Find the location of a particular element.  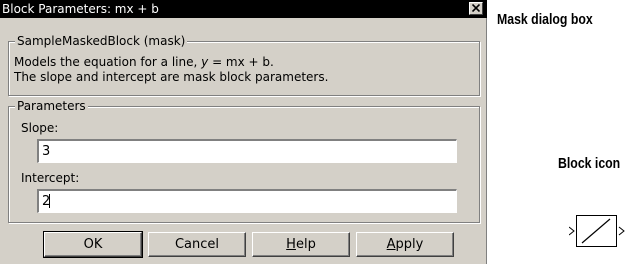

help-mnemonic: H is located at coordinates (291, 244).